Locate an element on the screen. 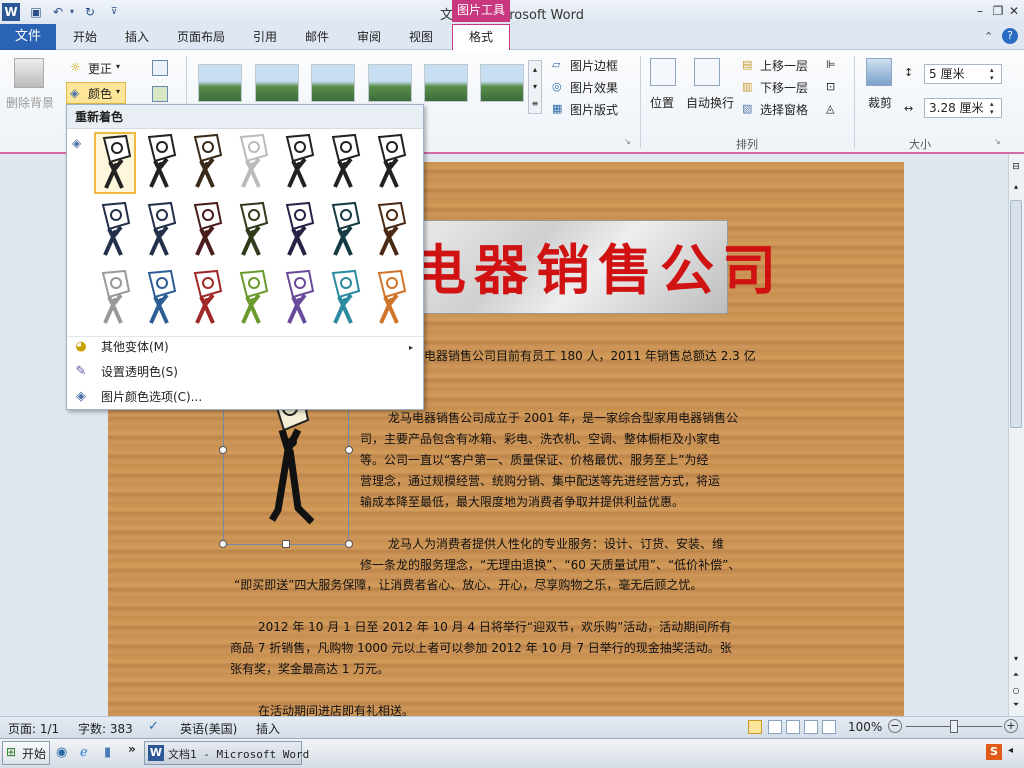 The width and height of the screenshot is (1024, 768). collapse-ribbon-icon: ⌃ is located at coordinates (988, 36).